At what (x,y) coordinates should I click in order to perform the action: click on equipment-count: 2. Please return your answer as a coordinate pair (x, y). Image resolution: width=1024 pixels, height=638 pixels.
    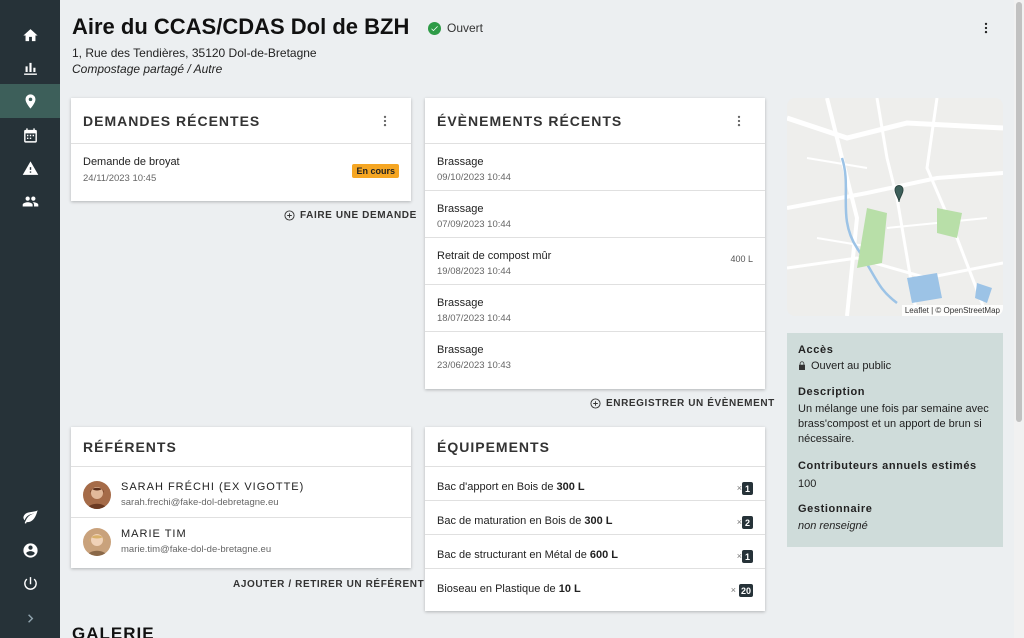
    Looking at the image, I should click on (747, 522).